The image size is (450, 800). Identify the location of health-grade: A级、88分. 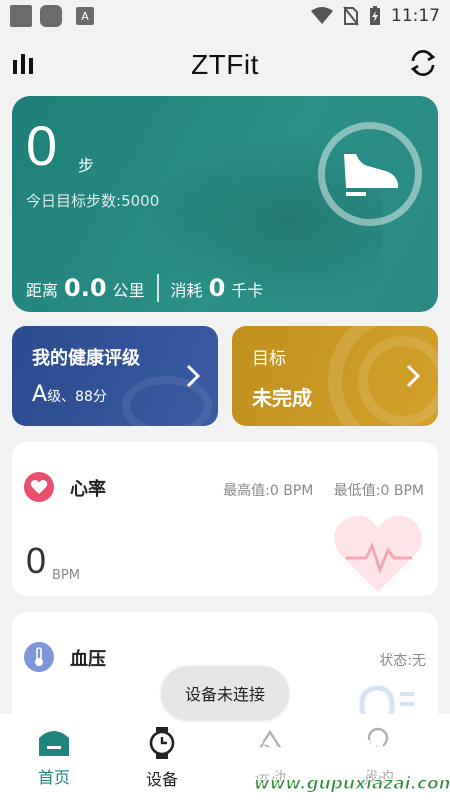
(69, 394).